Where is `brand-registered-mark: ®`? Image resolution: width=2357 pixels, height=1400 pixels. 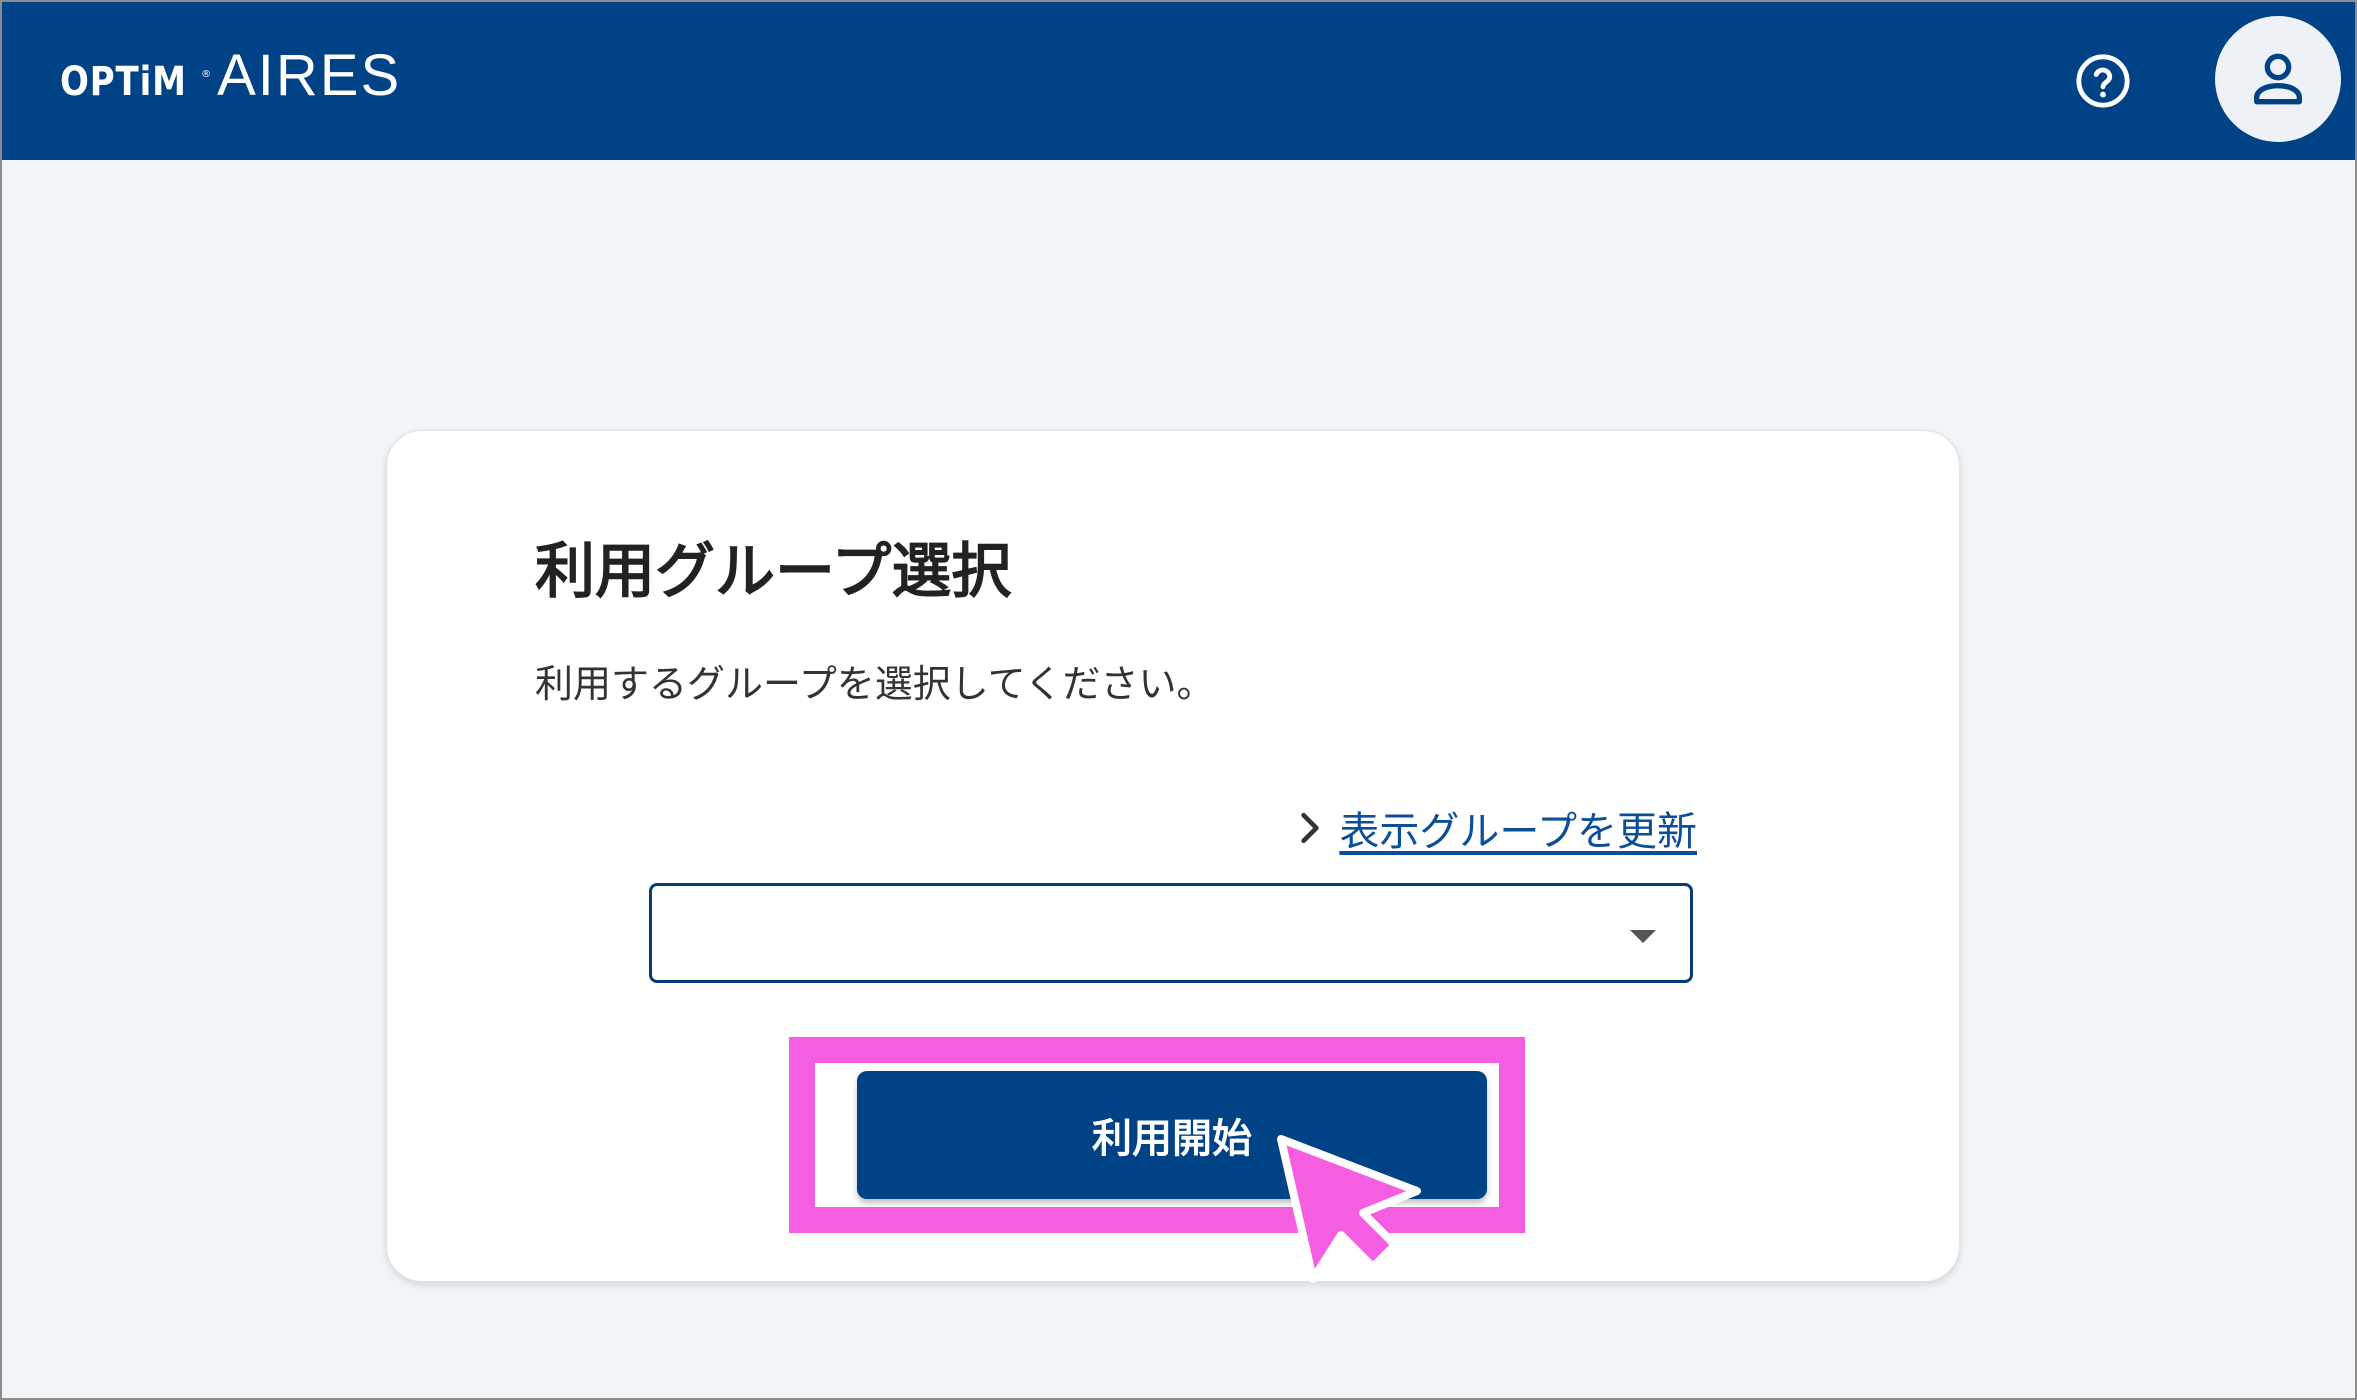
brand-registered-mark: ® is located at coordinates (206, 74).